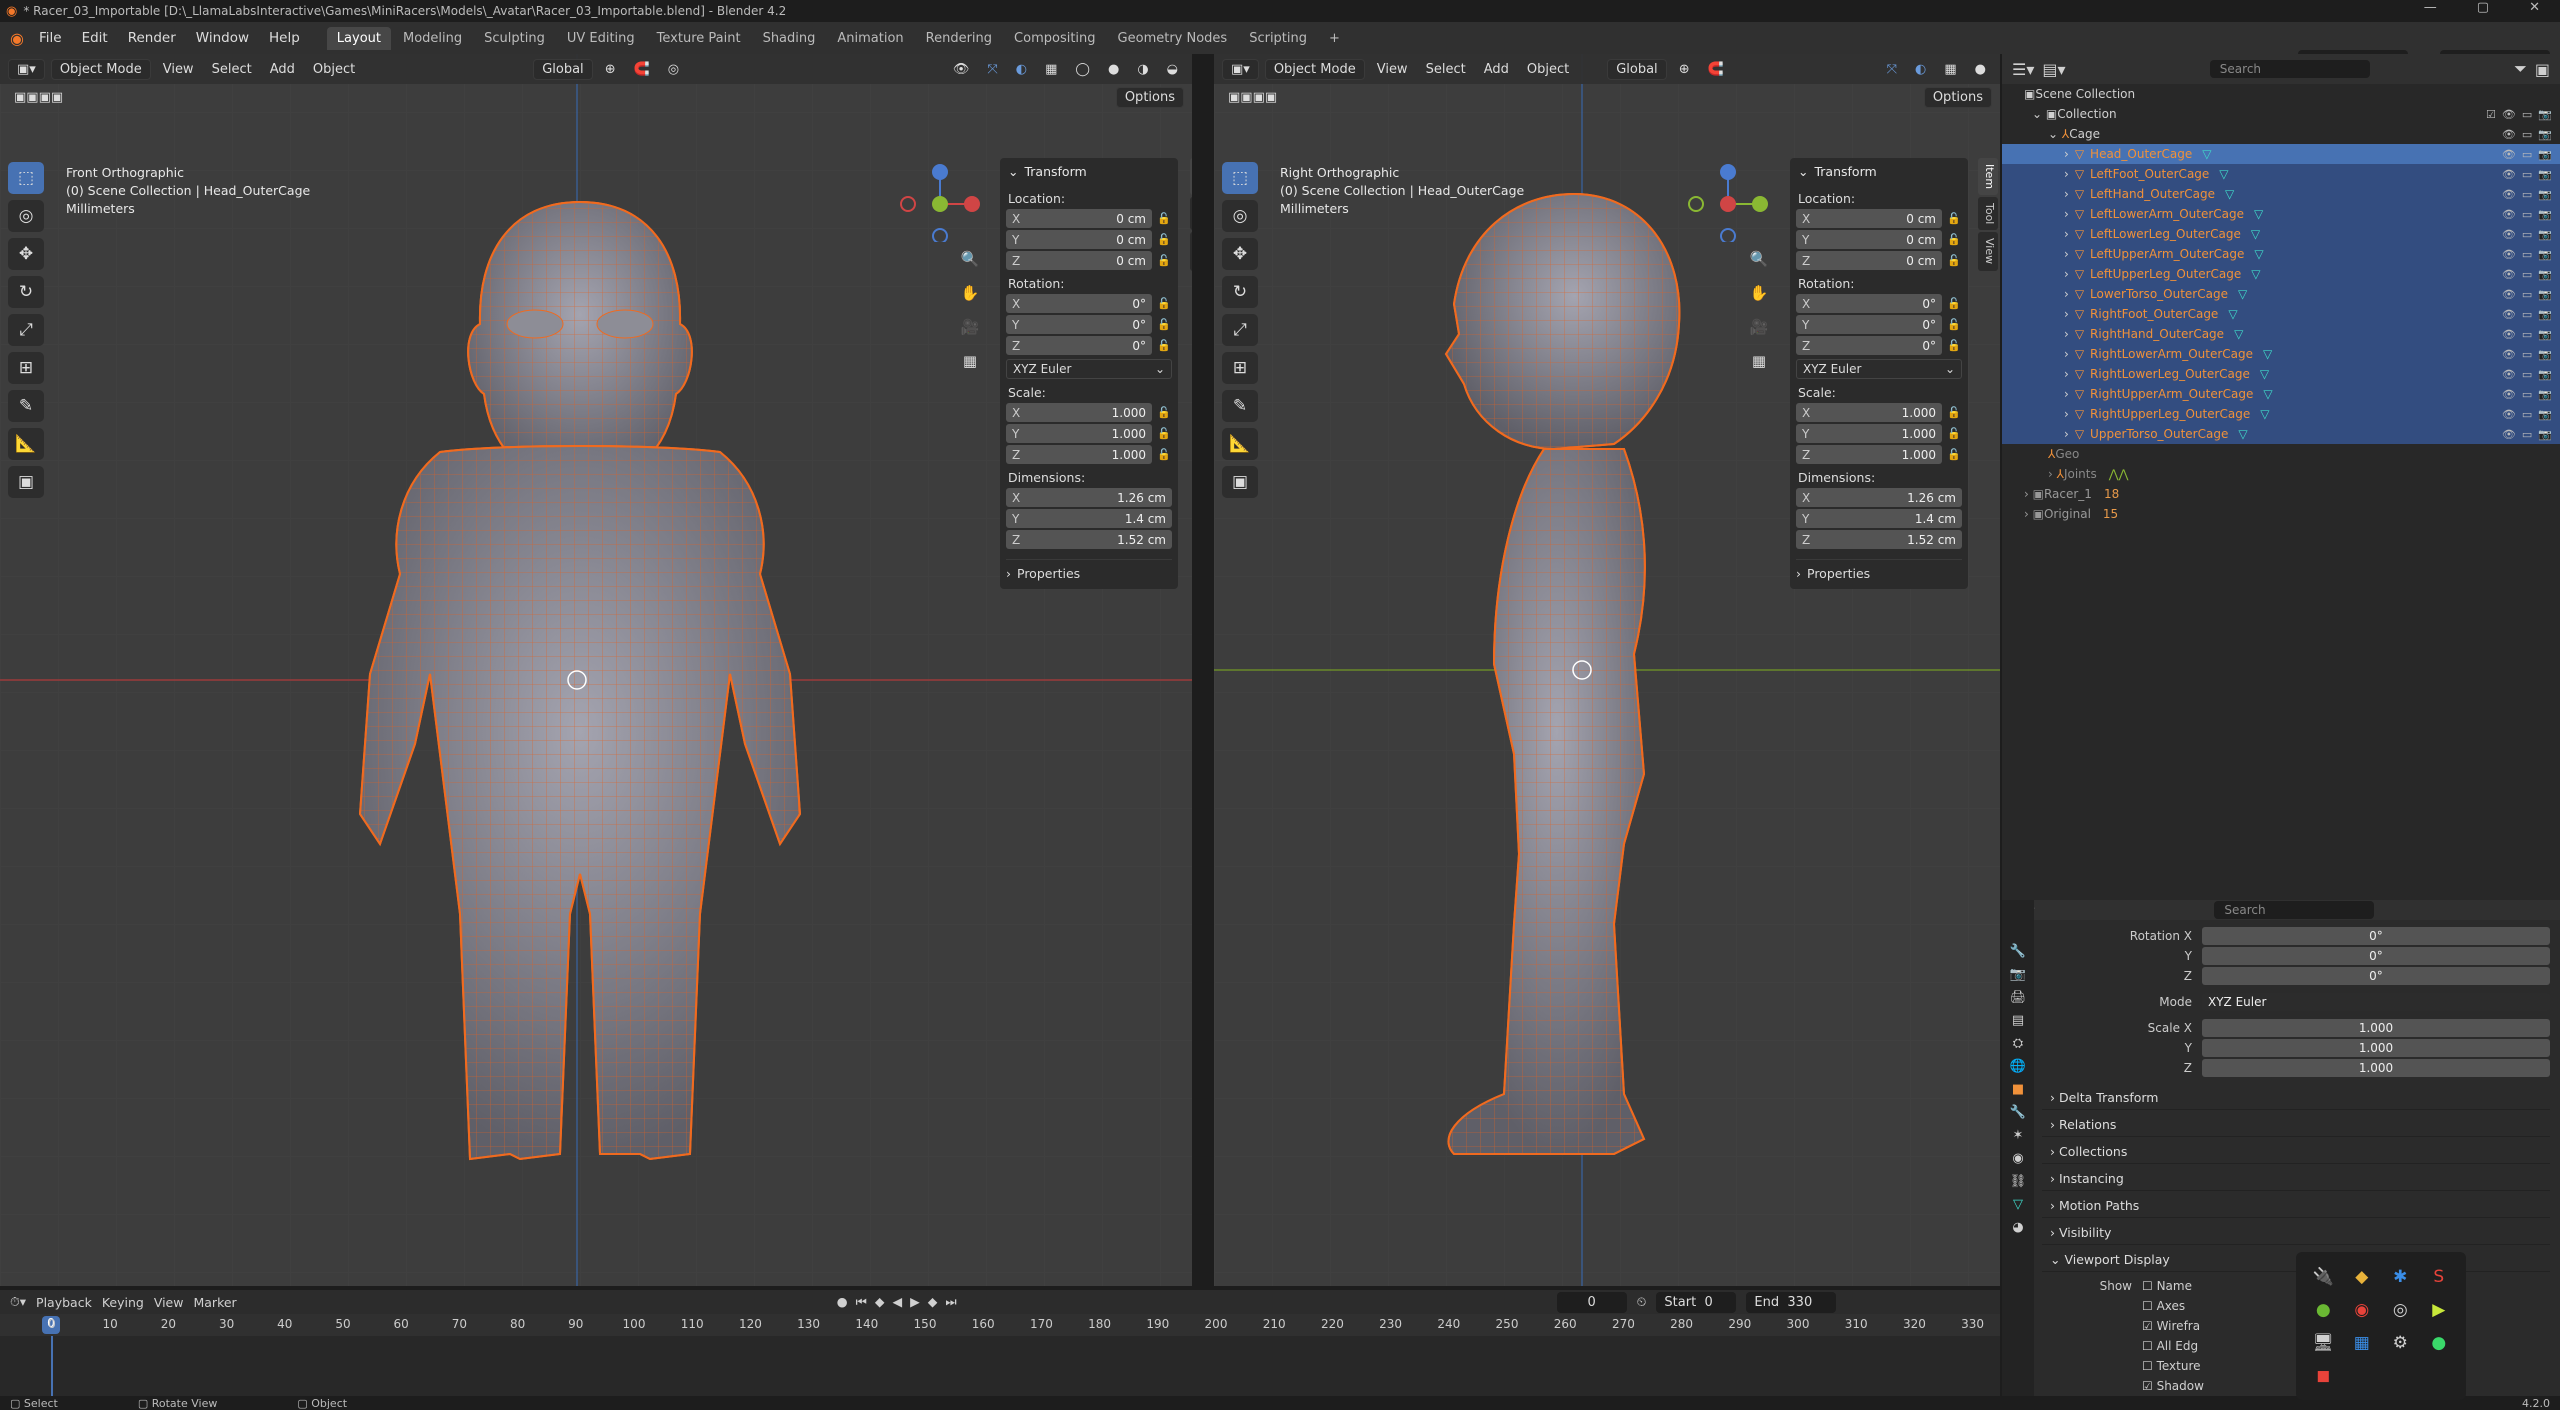 This screenshot has width=2560, height=1410. I want to click on tab-animation: Animation, so click(870, 38).